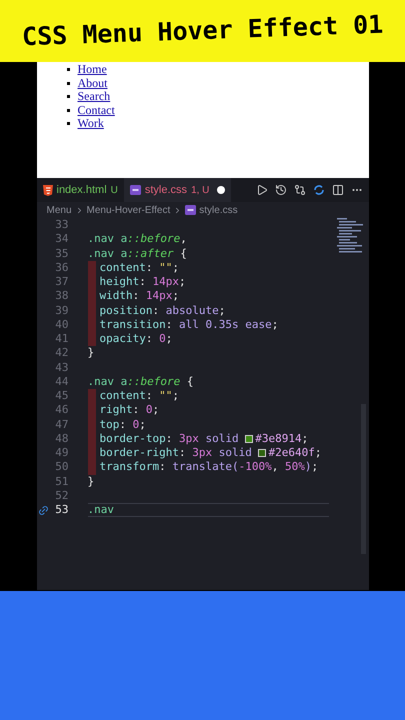  Describe the element at coordinates (300, 190) in the screenshot. I see `compare-icon` at that location.